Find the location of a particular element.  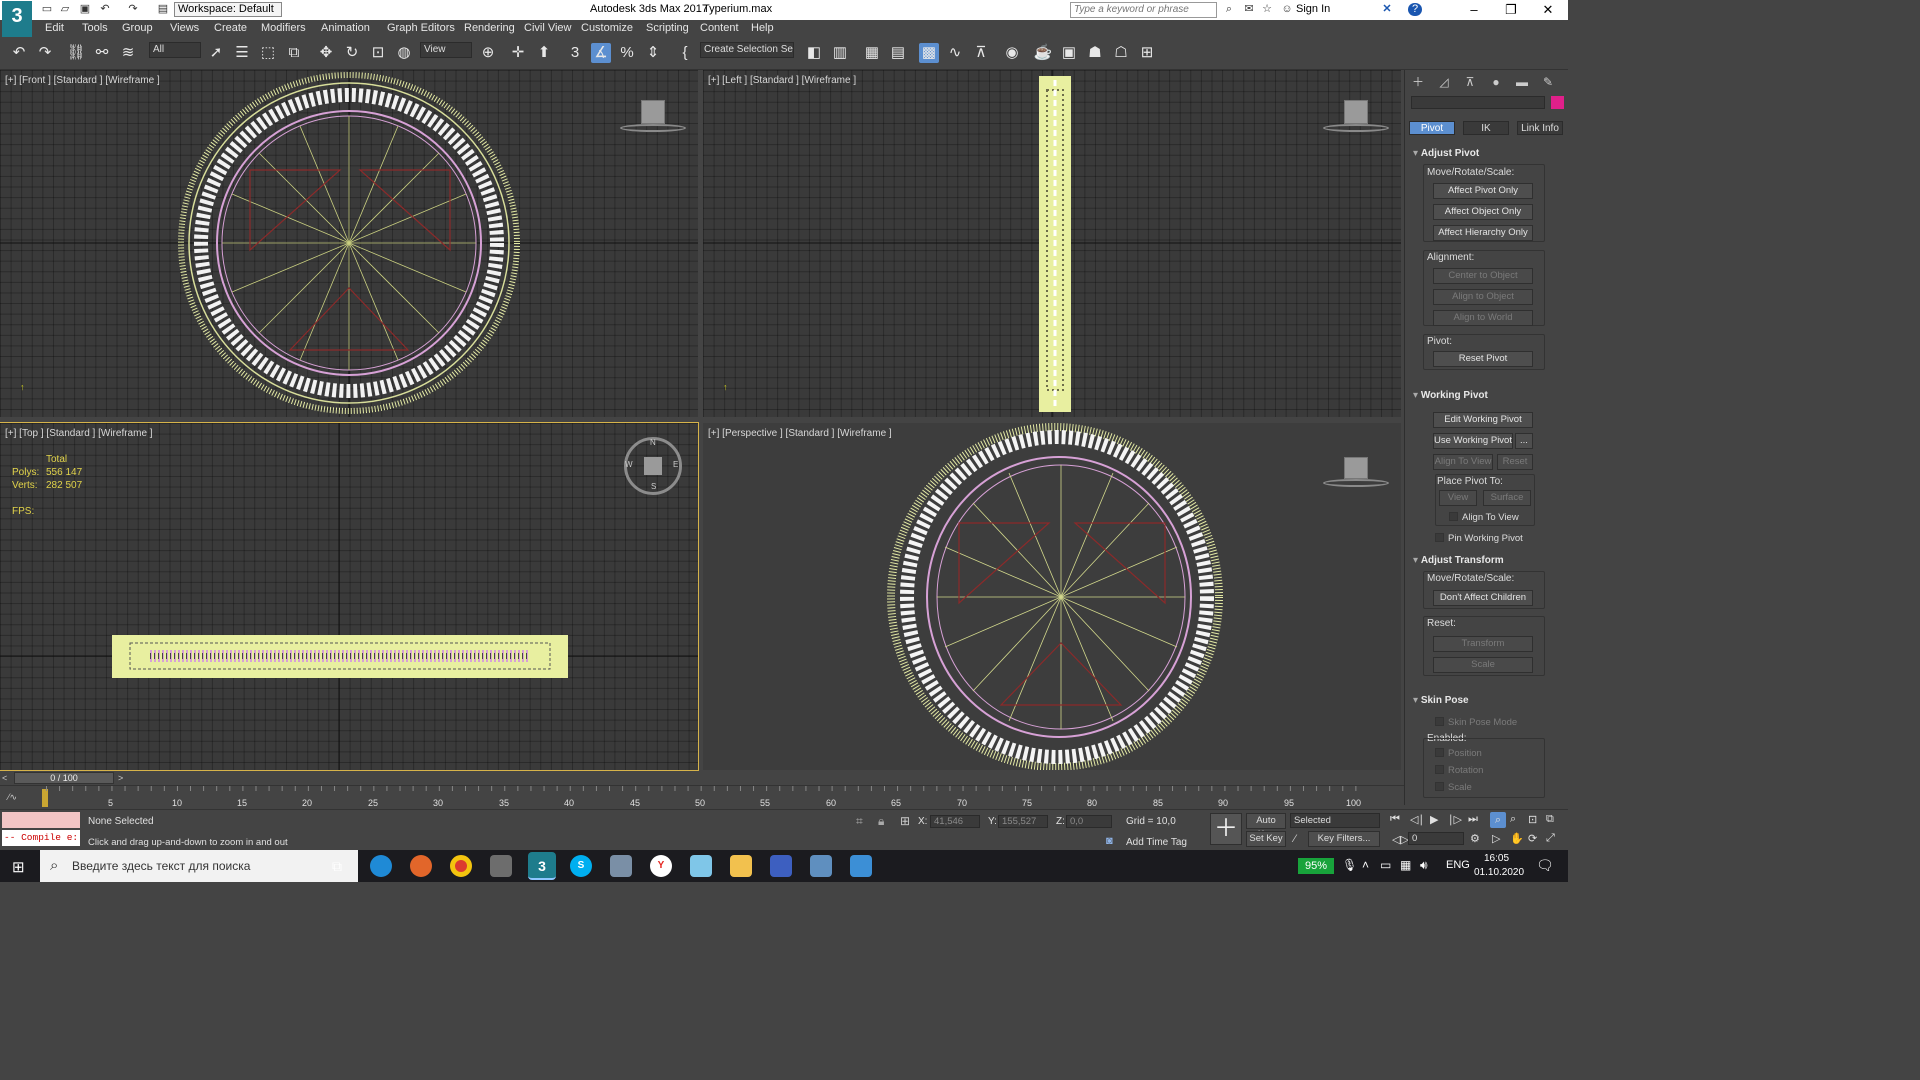

go-to-end-icon: ⏭ is located at coordinates (1473, 819).